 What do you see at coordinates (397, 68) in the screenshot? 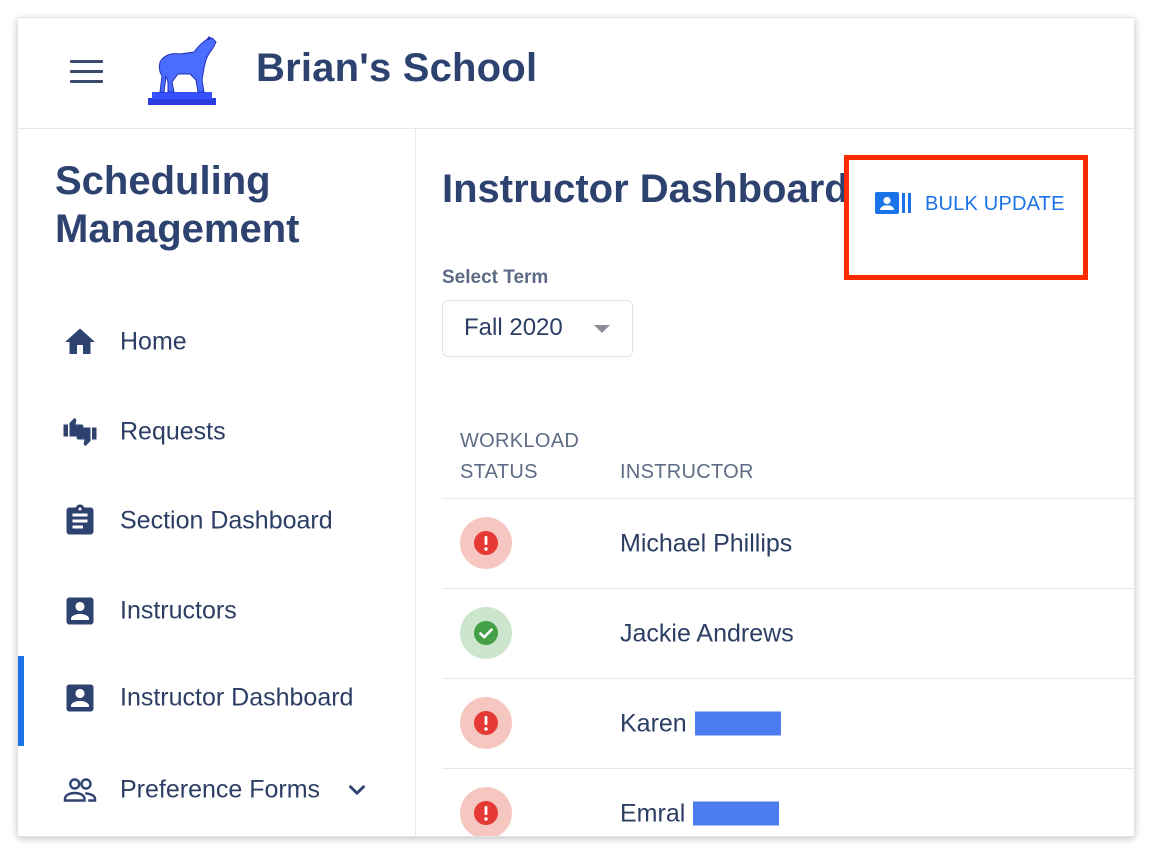
I see `app-title: Brian's School` at bounding box center [397, 68].